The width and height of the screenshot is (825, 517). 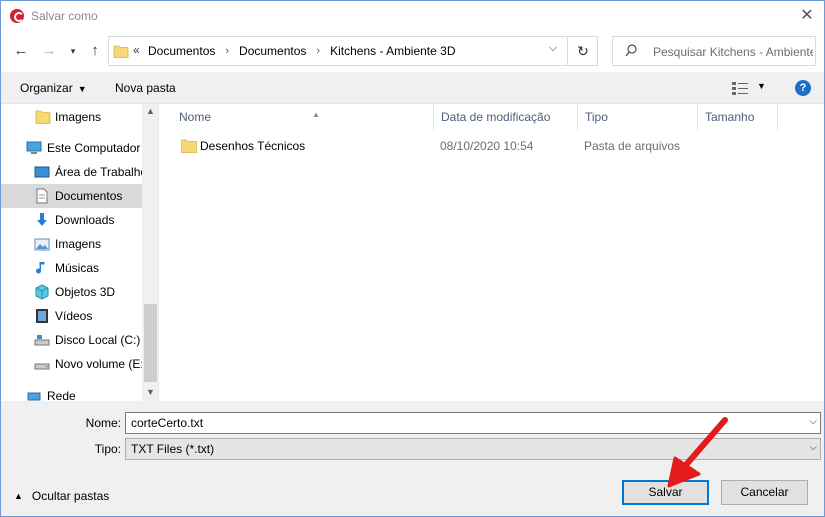 What do you see at coordinates (82, 89) in the screenshot?
I see `caret-down-icon: ▼` at bounding box center [82, 89].